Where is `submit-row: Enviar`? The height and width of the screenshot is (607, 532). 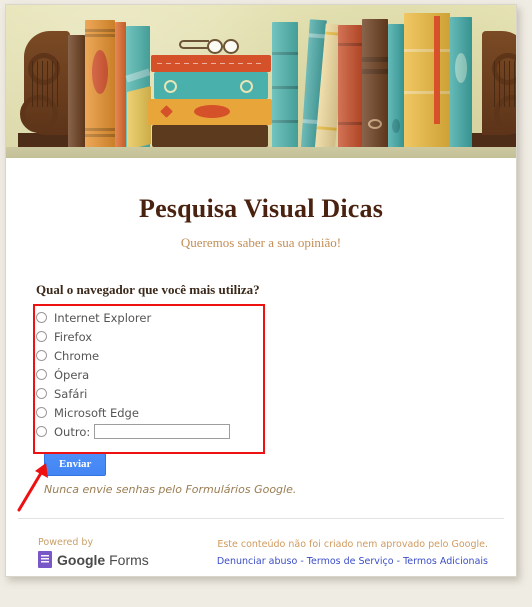
submit-row: Enviar is located at coordinates (280, 464).